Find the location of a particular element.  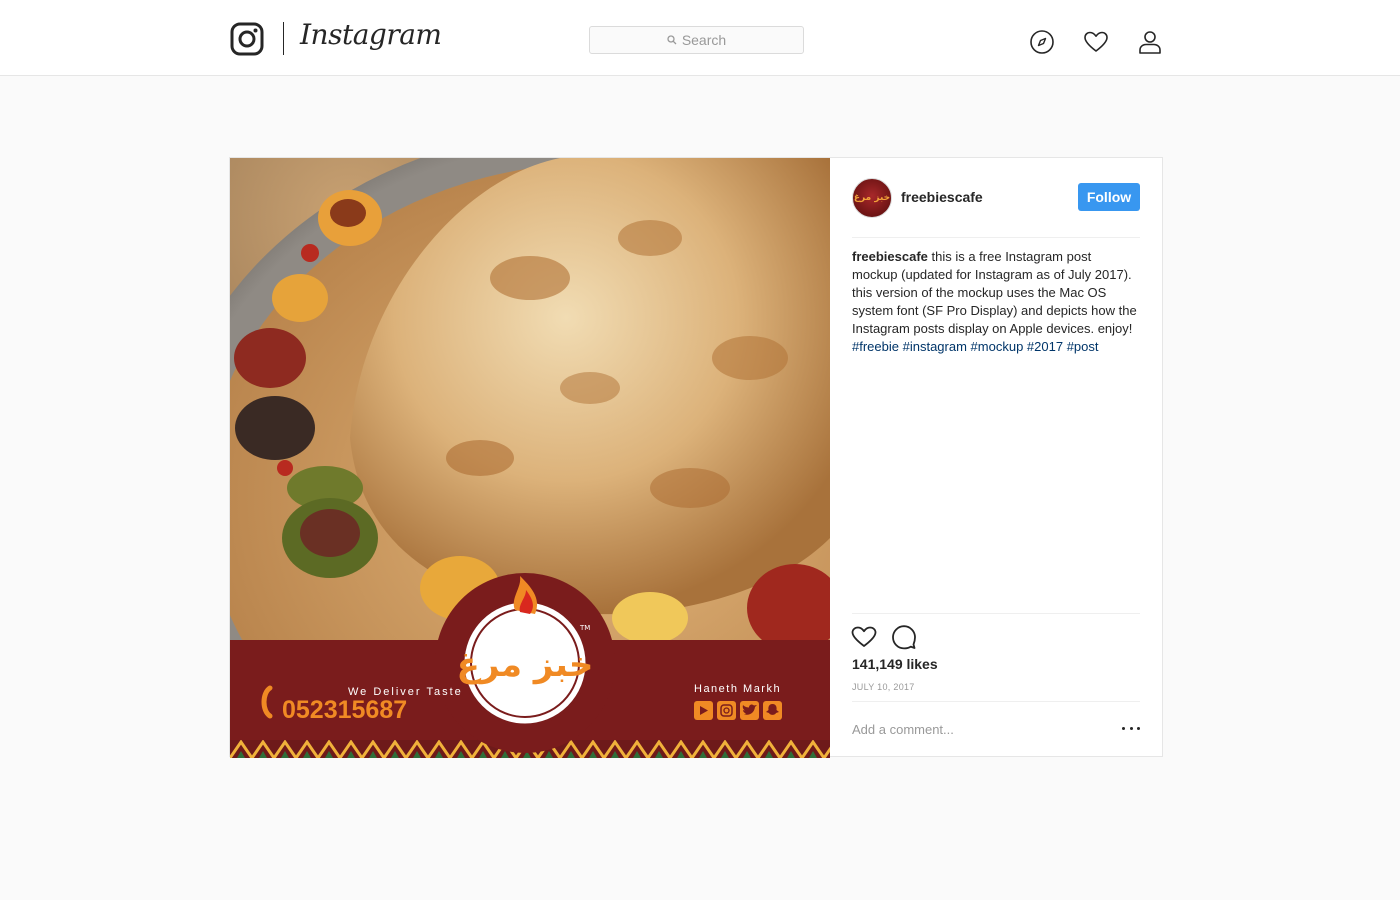

more-options-icon is located at coordinates (1131, 728).